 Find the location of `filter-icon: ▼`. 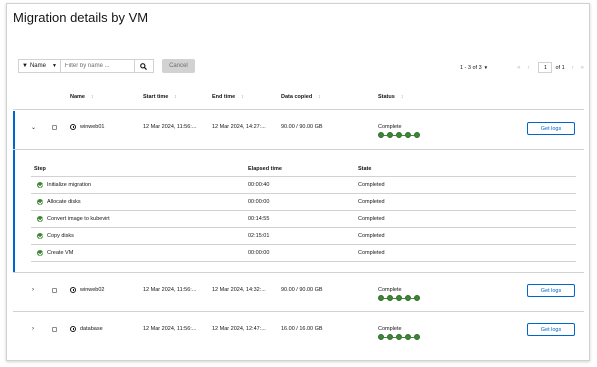

filter-icon: ▼ is located at coordinates (25, 66).